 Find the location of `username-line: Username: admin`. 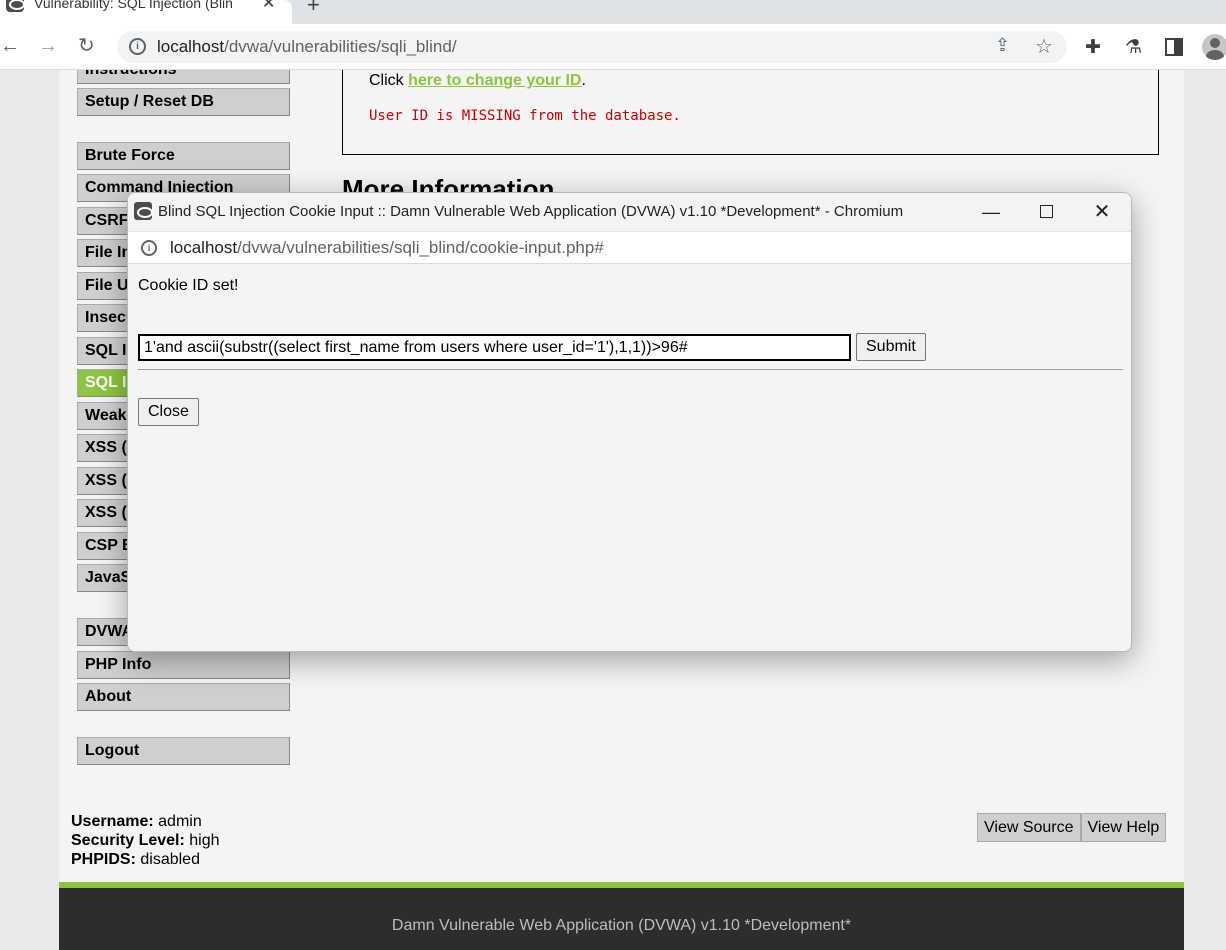

username-line: Username: admin is located at coordinates (145, 821).